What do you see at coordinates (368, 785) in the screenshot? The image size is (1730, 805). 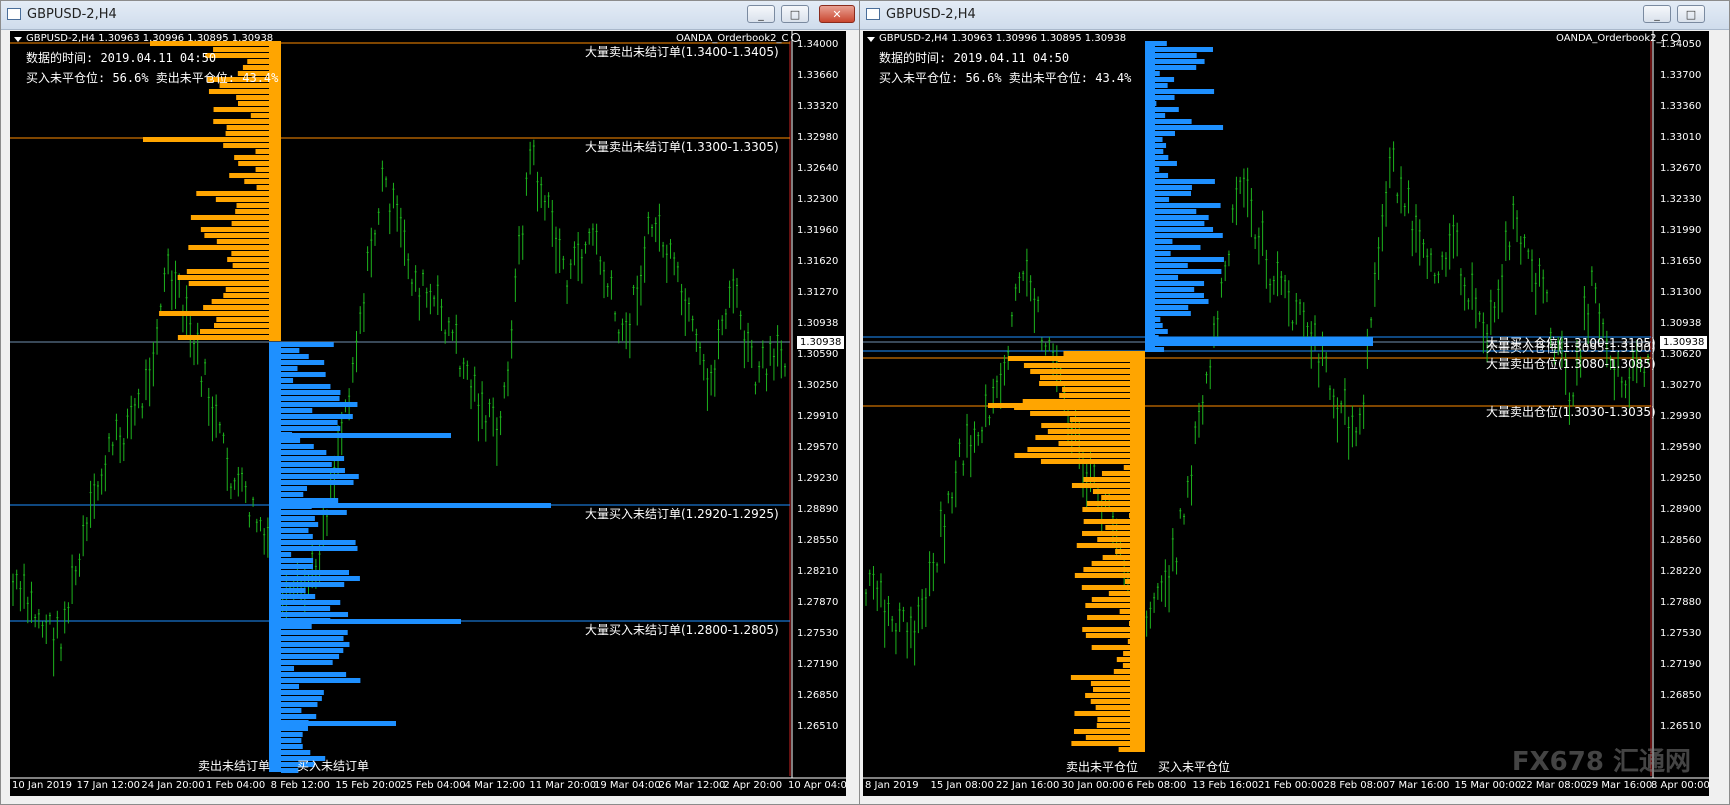 I see `time-axis-label: 15 Feb 20:00` at bounding box center [368, 785].